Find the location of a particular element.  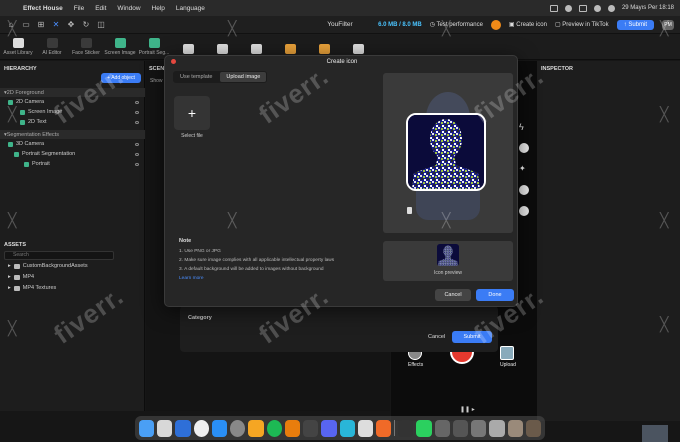

icon-preview-image is located at coordinates (448, 255).